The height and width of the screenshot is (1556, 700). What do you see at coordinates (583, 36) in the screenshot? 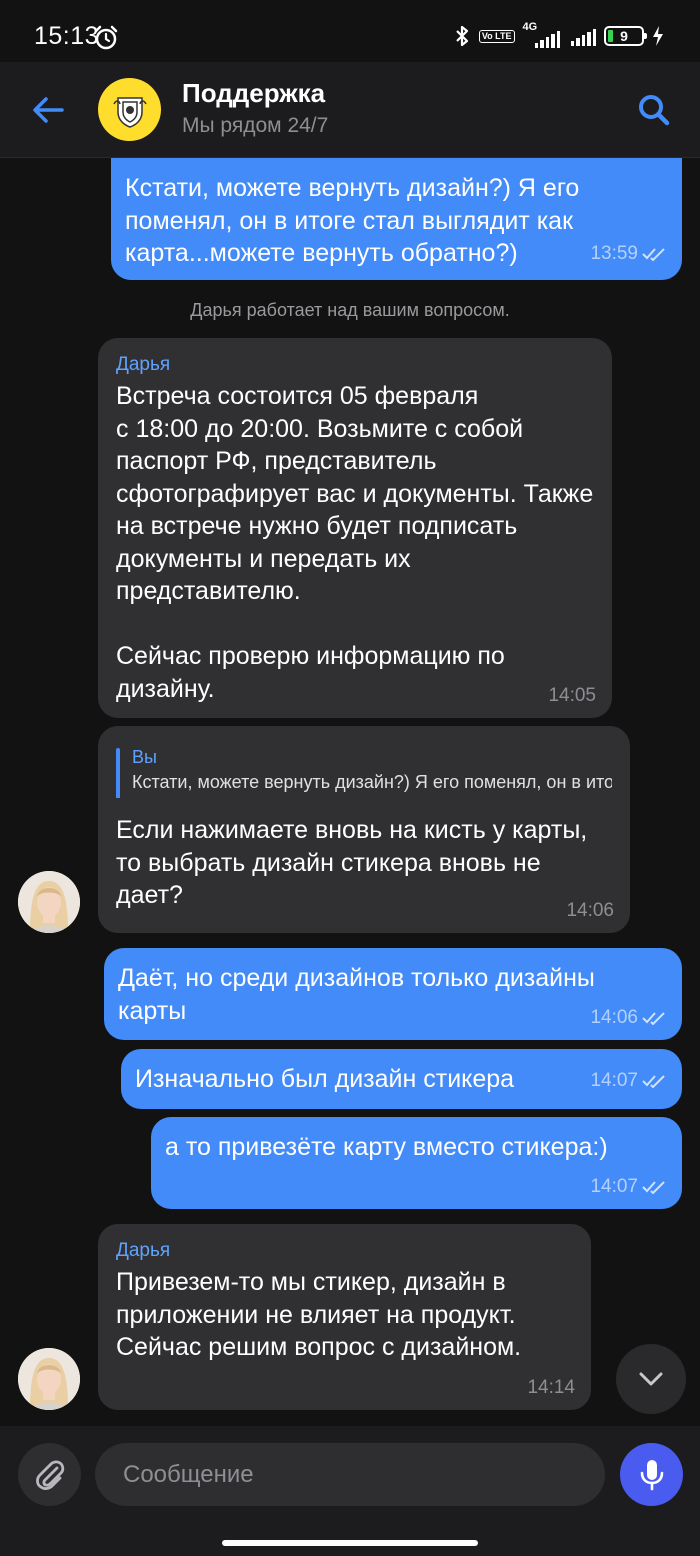
I see `signal-icon` at bounding box center [583, 36].